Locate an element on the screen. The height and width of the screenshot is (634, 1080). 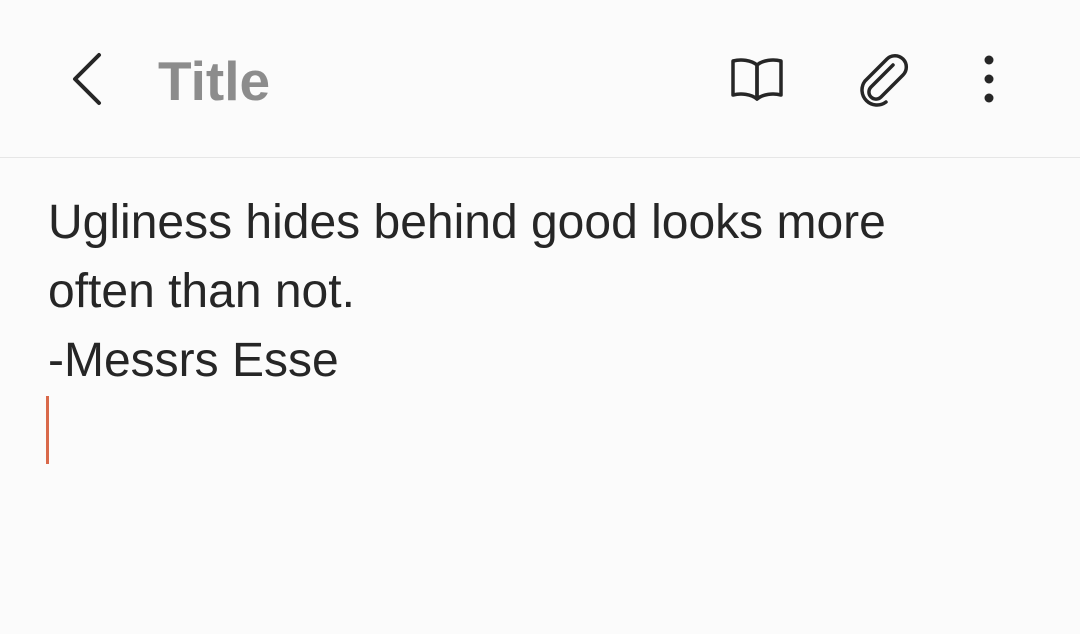
title-field: Title is located at coordinates (418, 81).